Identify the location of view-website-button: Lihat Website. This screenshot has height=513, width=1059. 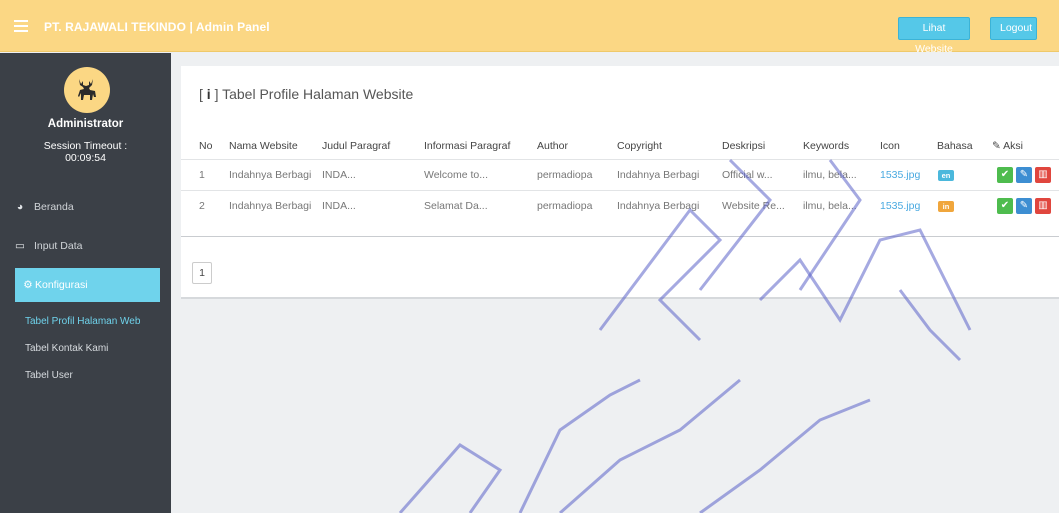
(934, 36).